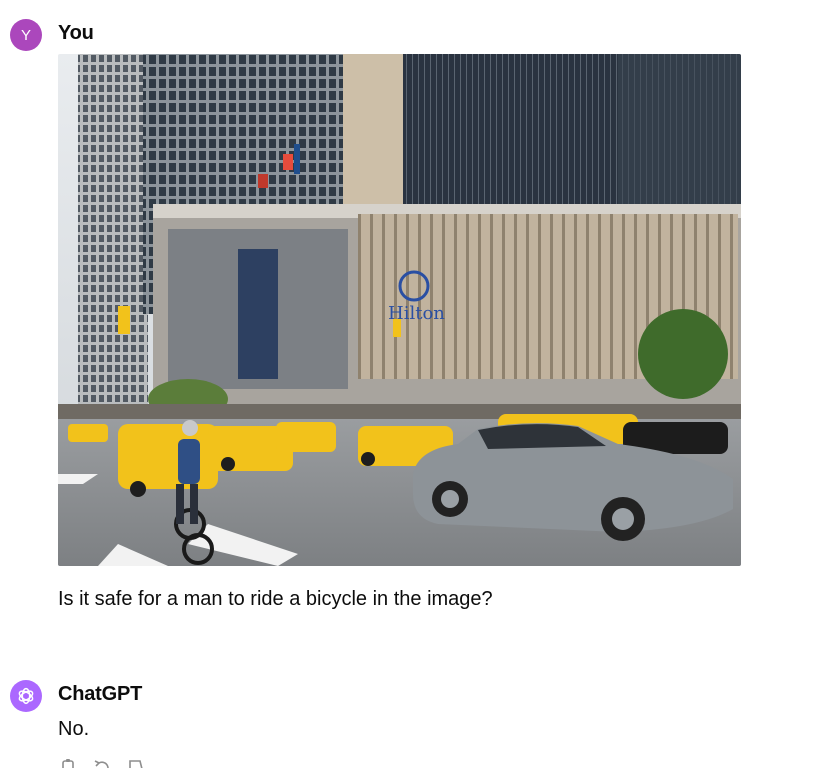 Image resolution: width=817 pixels, height=768 pixels. What do you see at coordinates (68, 763) in the screenshot?
I see `copy-icon` at bounding box center [68, 763].